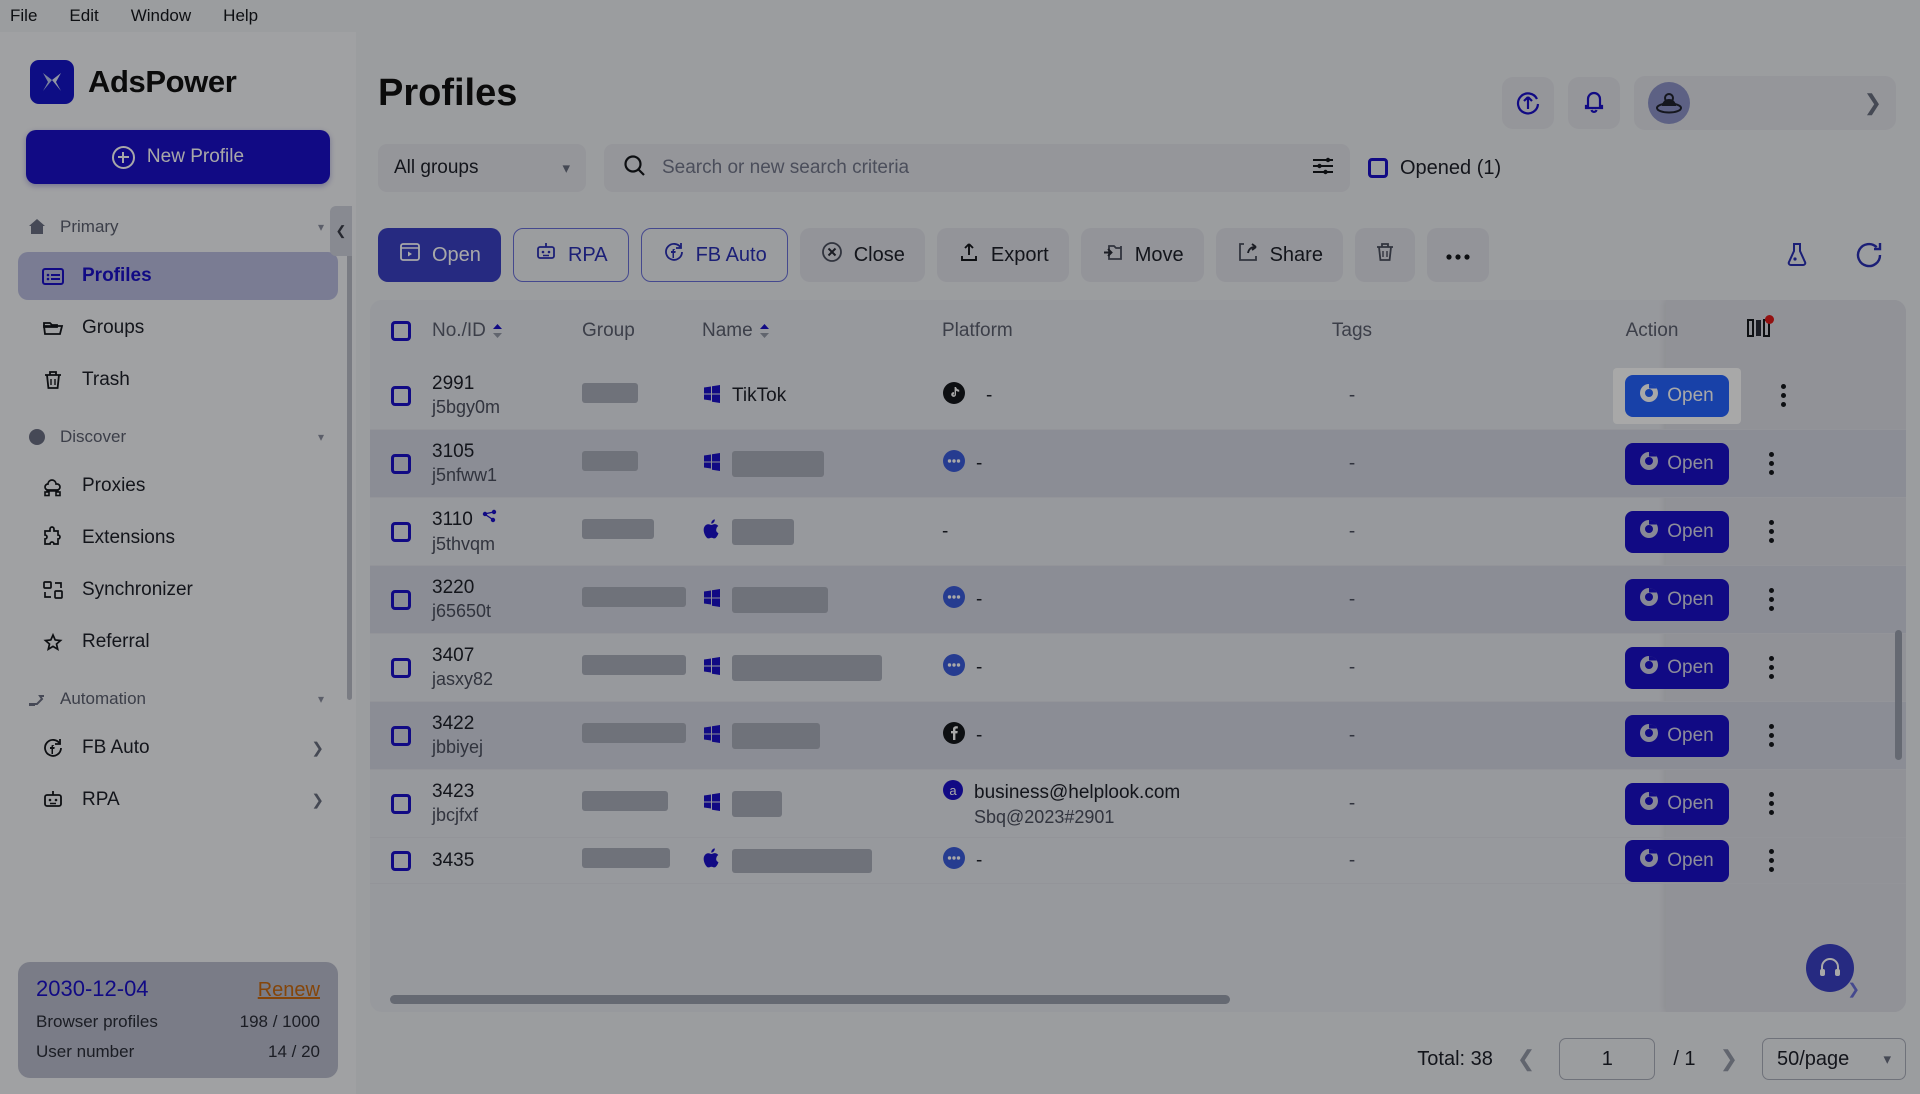 The height and width of the screenshot is (1094, 1920). Describe the element at coordinates (178, 380) in the screenshot. I see `sidebar-item-trash: Trash` at that location.